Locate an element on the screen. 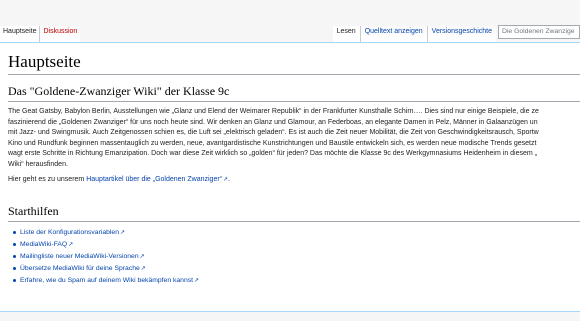  link-mailingliste: Mailingliste neuer MediaWiki-Versionen is located at coordinates (79, 256).